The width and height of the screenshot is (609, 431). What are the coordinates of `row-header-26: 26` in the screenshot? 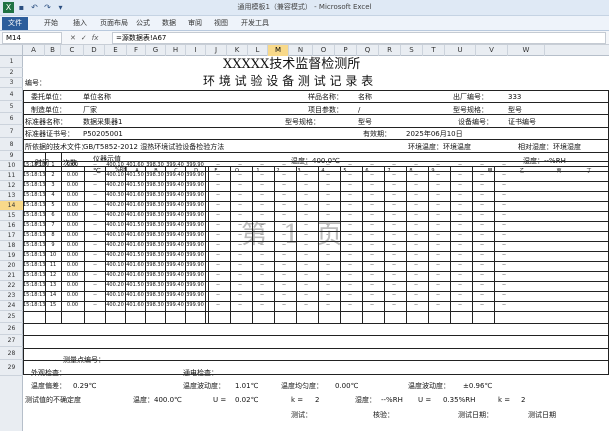 It's located at (11, 329).